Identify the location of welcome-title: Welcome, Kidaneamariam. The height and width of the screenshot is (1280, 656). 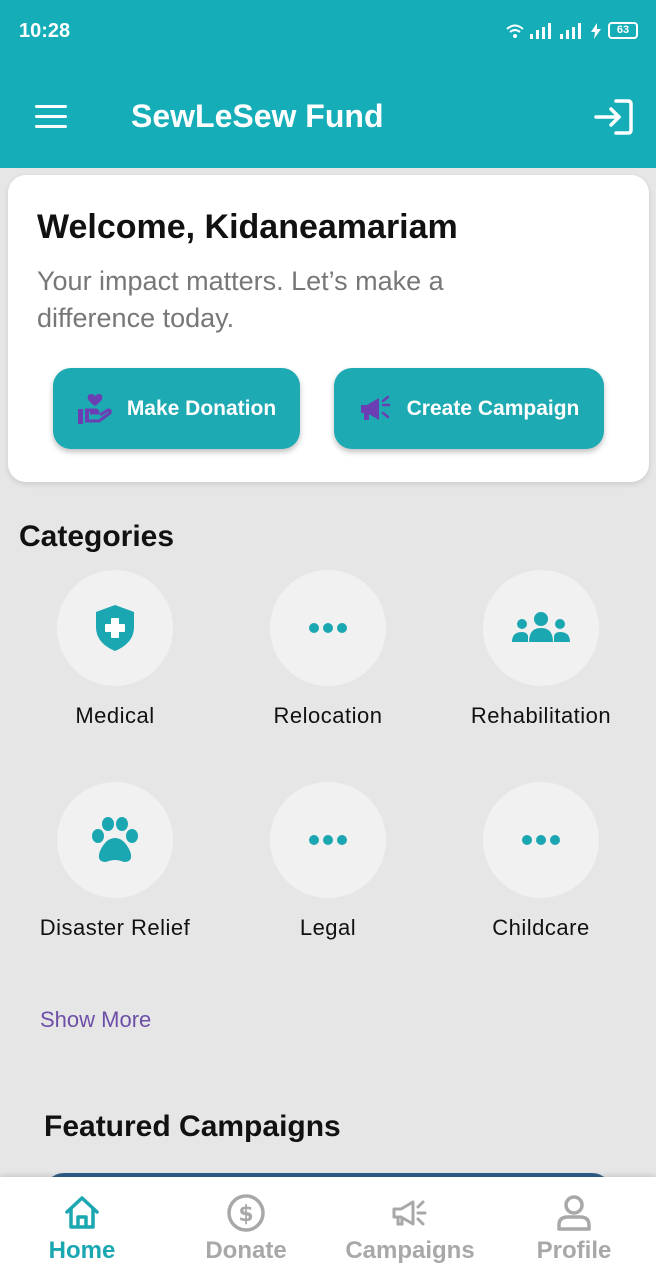
(247, 227).